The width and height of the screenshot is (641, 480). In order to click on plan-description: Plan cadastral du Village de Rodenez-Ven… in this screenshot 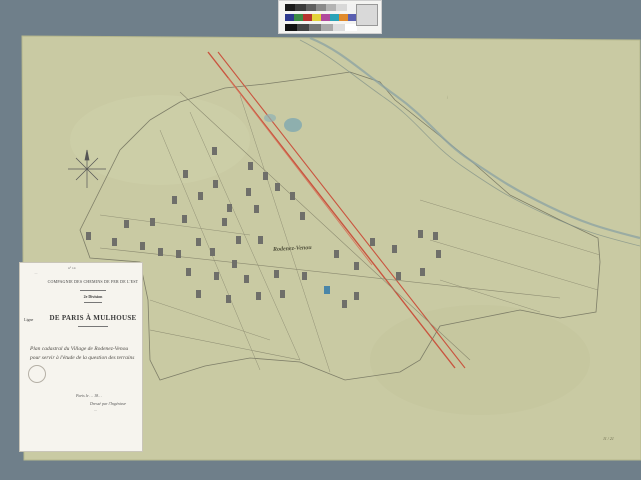, I will do `click(85, 354)`.